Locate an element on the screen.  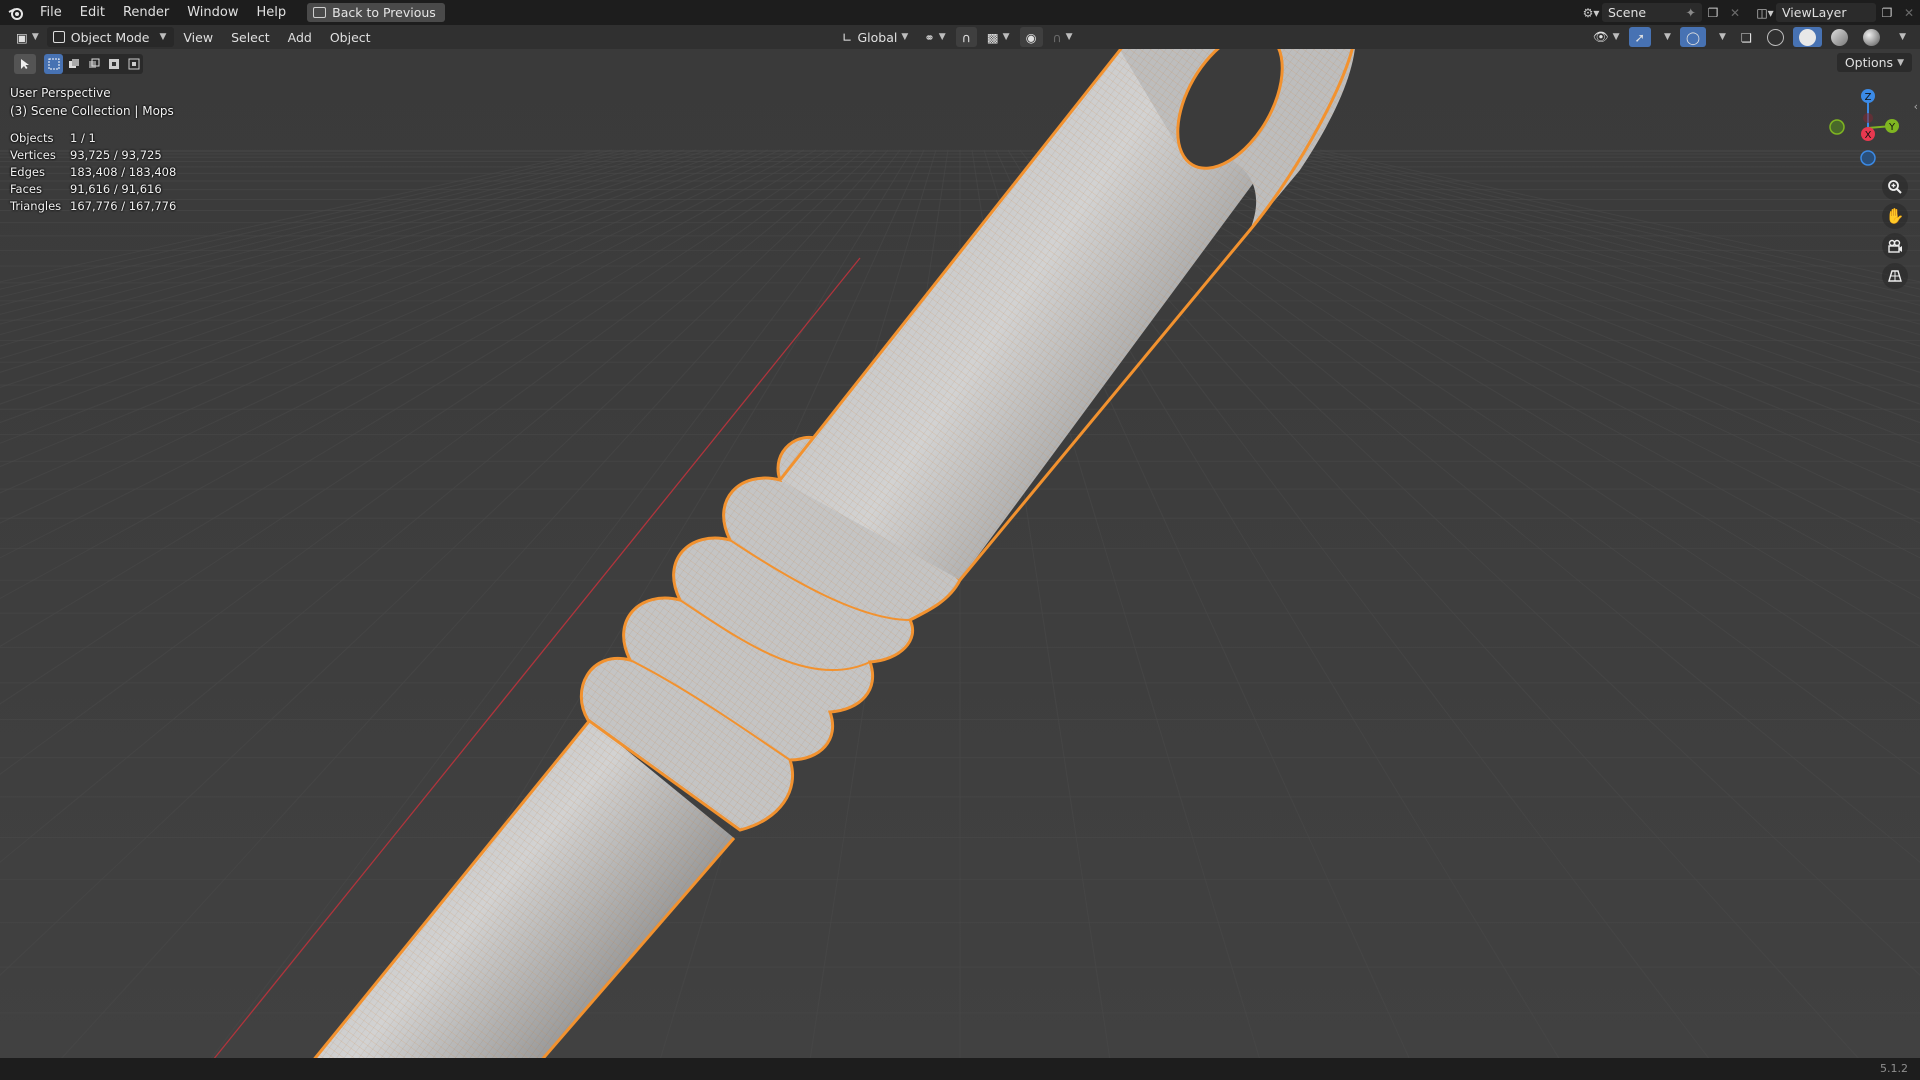
select-new-icon is located at coordinates (53, 64).